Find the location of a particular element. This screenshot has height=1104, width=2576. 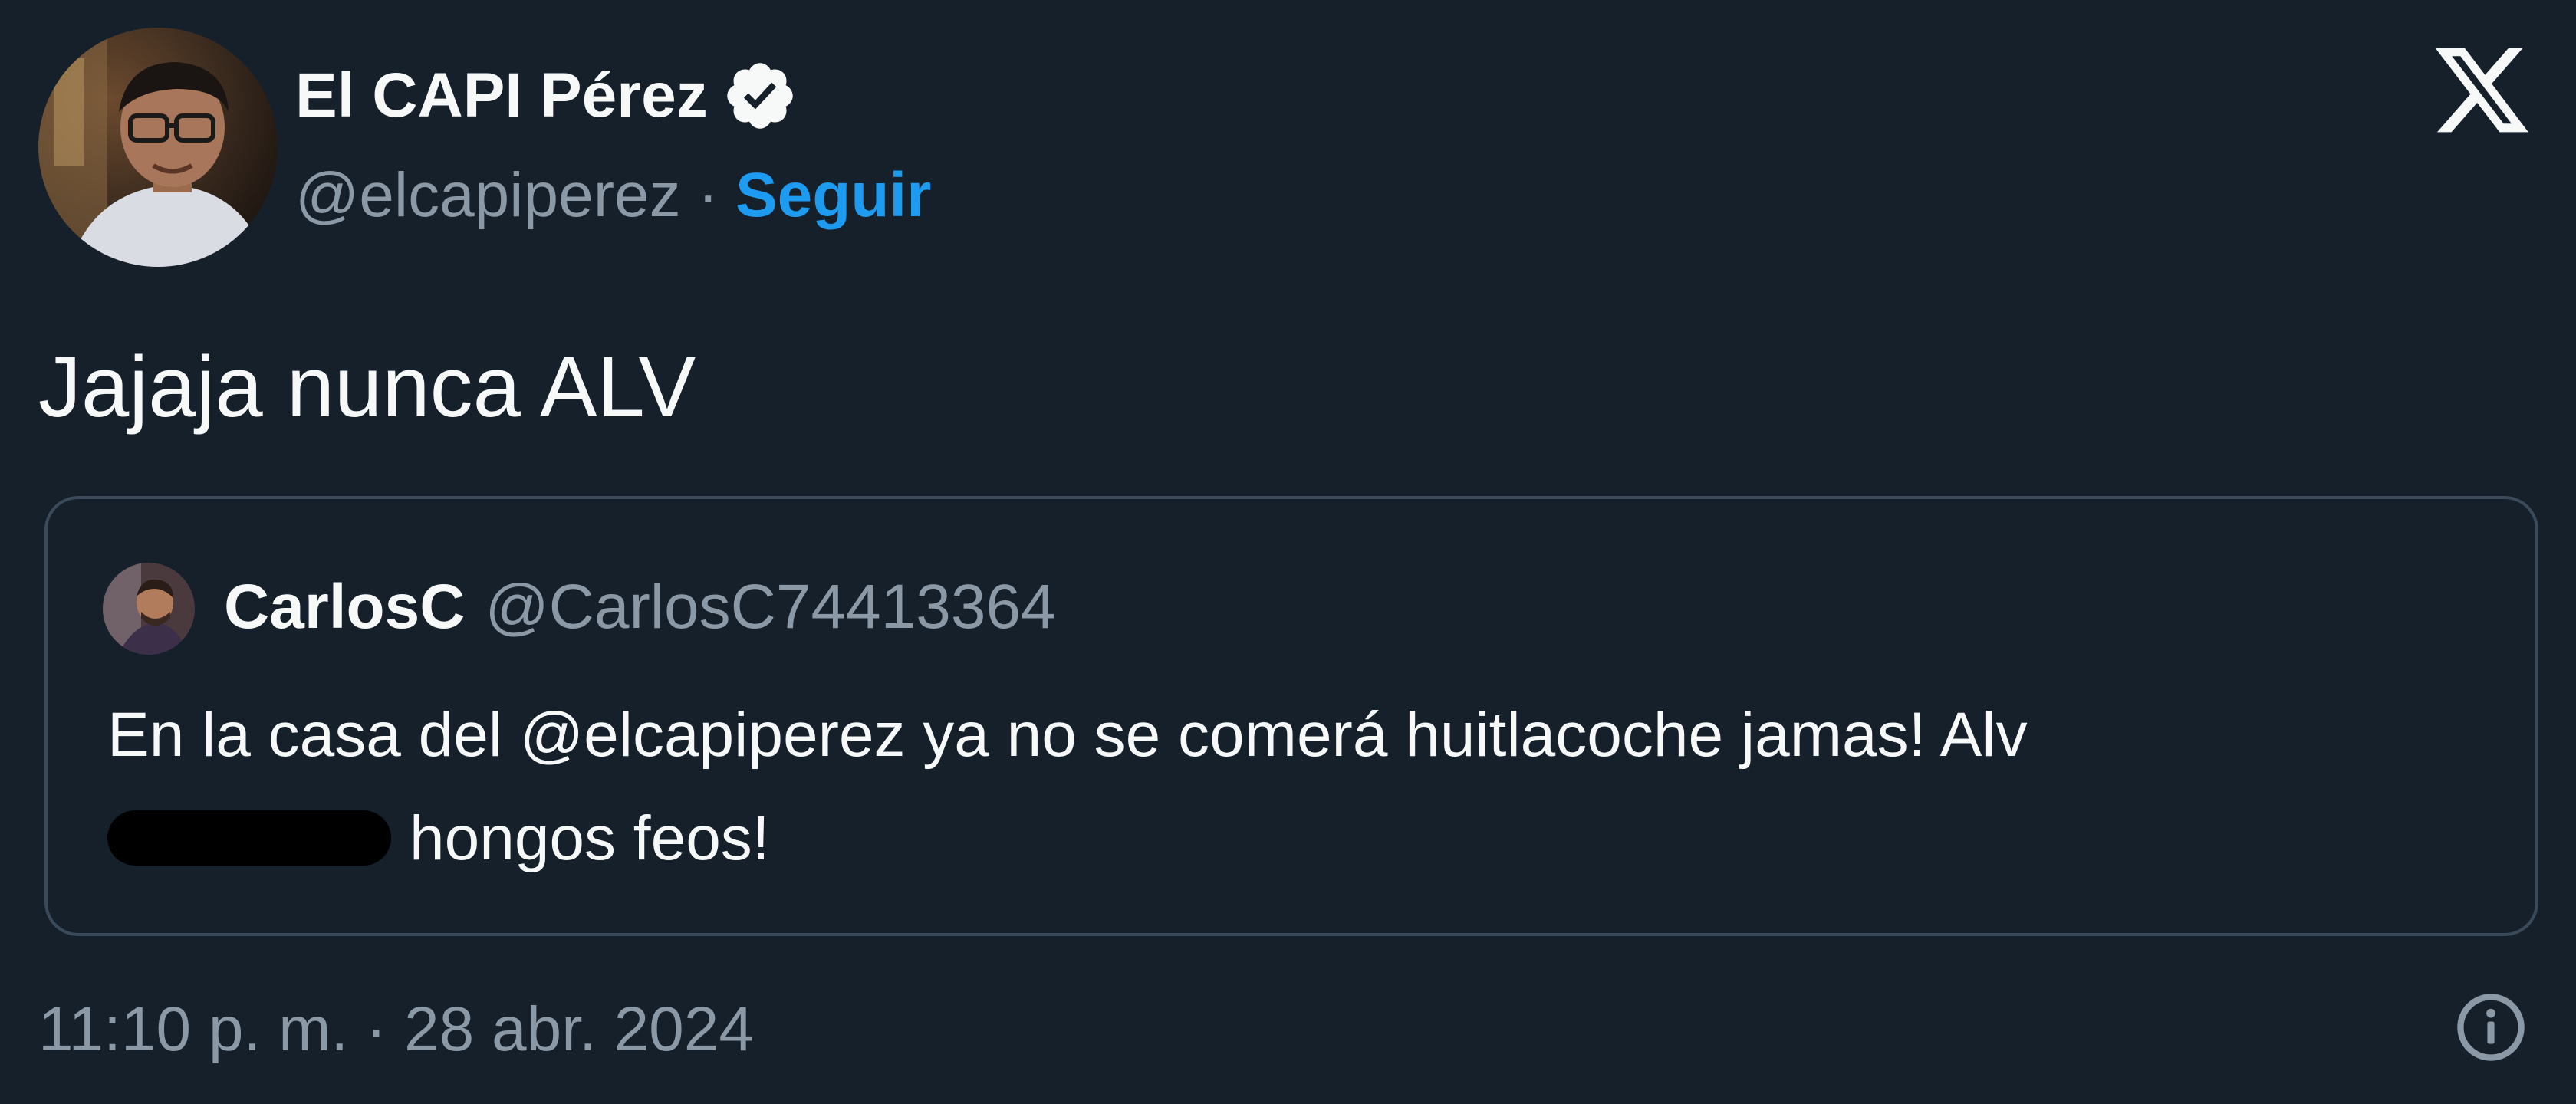

tweet-text: Jajaja nunca ALV is located at coordinates (367, 387).